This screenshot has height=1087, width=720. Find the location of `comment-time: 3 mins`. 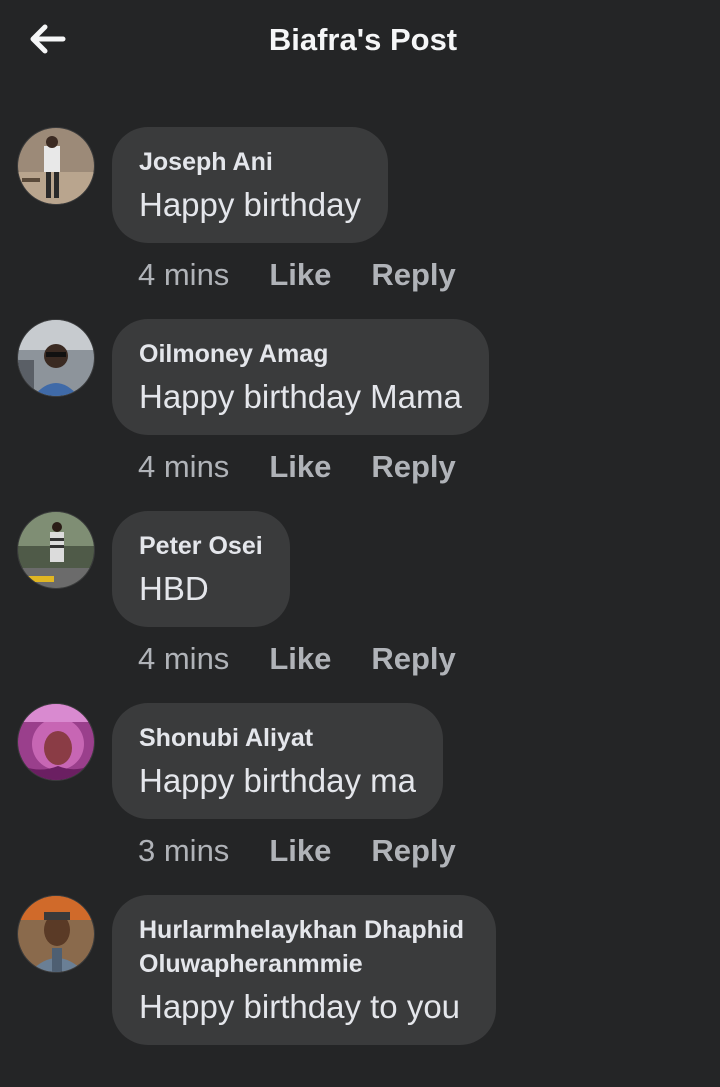

comment-time: 3 mins is located at coordinates (184, 850).